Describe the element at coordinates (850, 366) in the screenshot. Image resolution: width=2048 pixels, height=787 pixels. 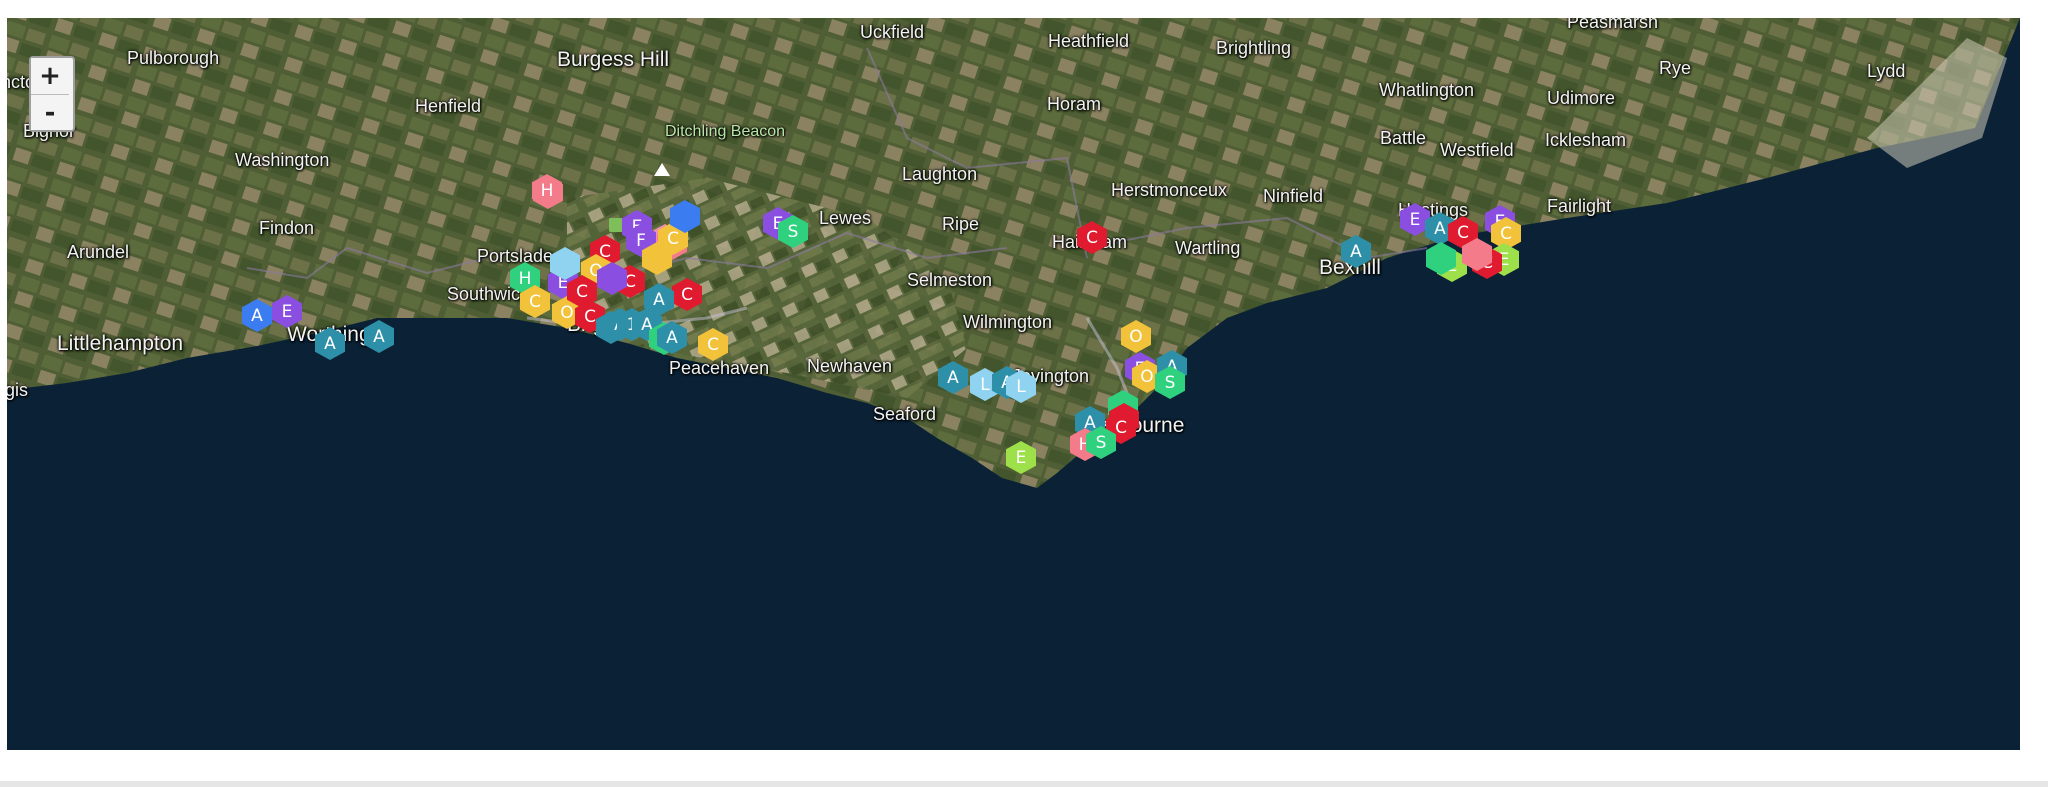
I see `place-newhaven: Newhaven` at that location.